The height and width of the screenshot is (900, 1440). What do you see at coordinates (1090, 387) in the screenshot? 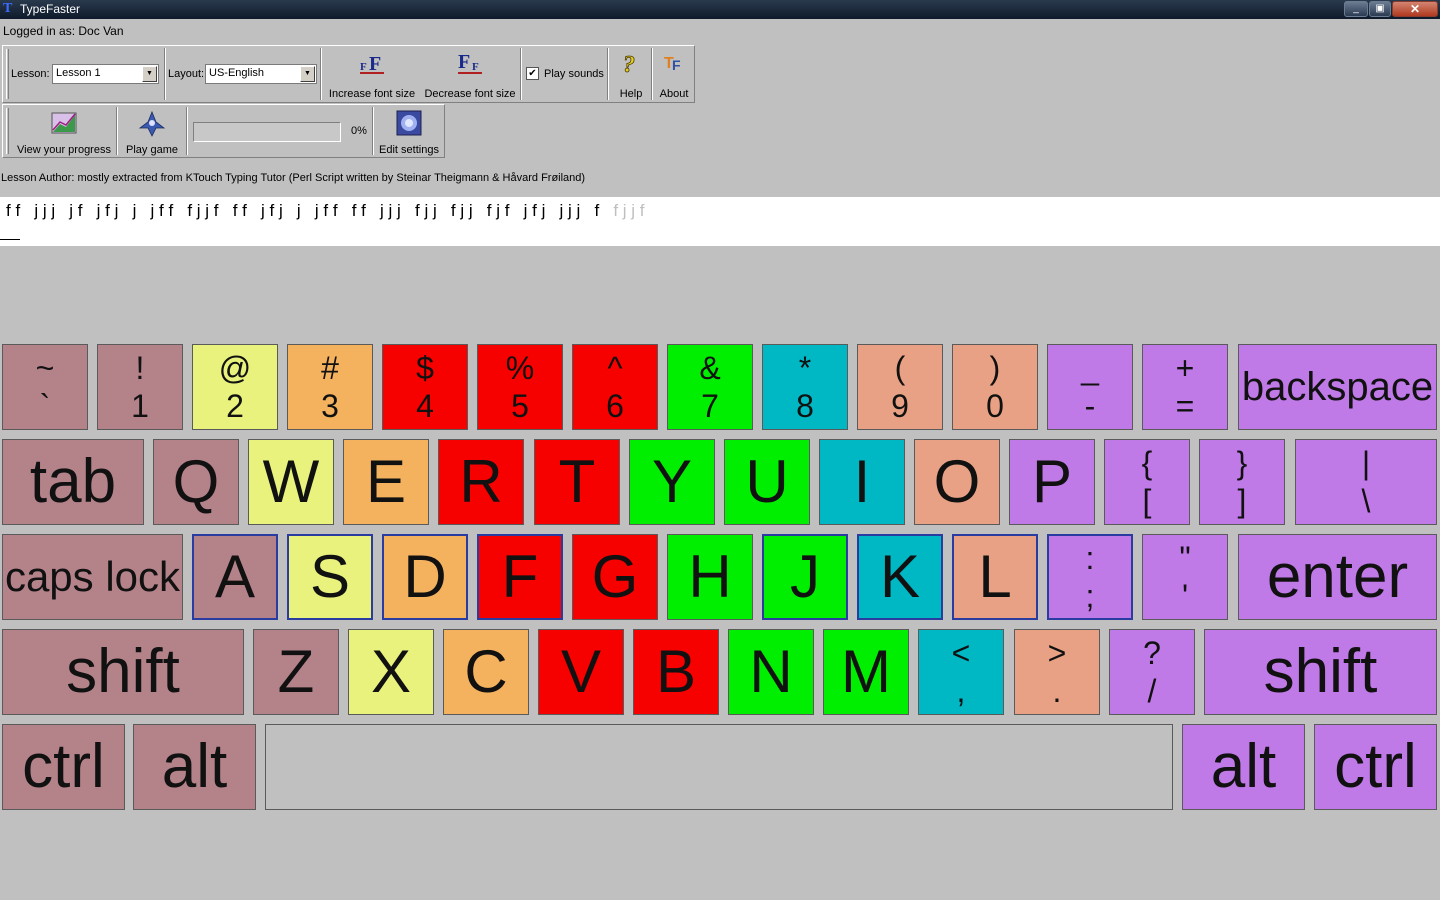
I see `key-minus: _ -` at bounding box center [1090, 387].